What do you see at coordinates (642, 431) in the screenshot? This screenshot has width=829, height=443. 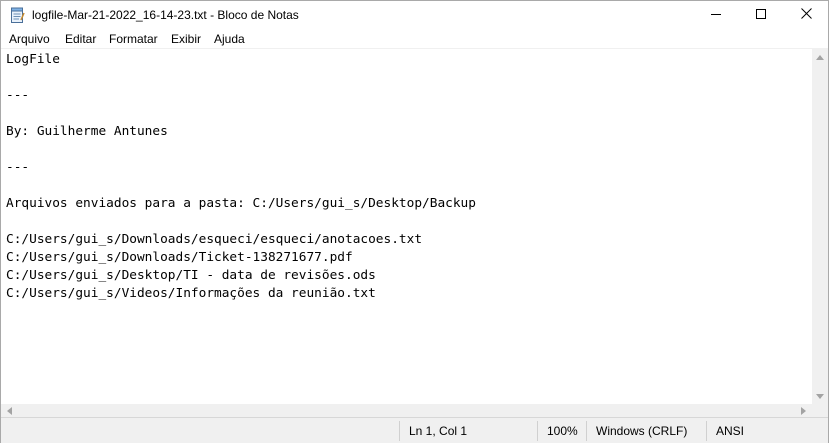 I see `line-ending: Windows (CRLF)` at bounding box center [642, 431].